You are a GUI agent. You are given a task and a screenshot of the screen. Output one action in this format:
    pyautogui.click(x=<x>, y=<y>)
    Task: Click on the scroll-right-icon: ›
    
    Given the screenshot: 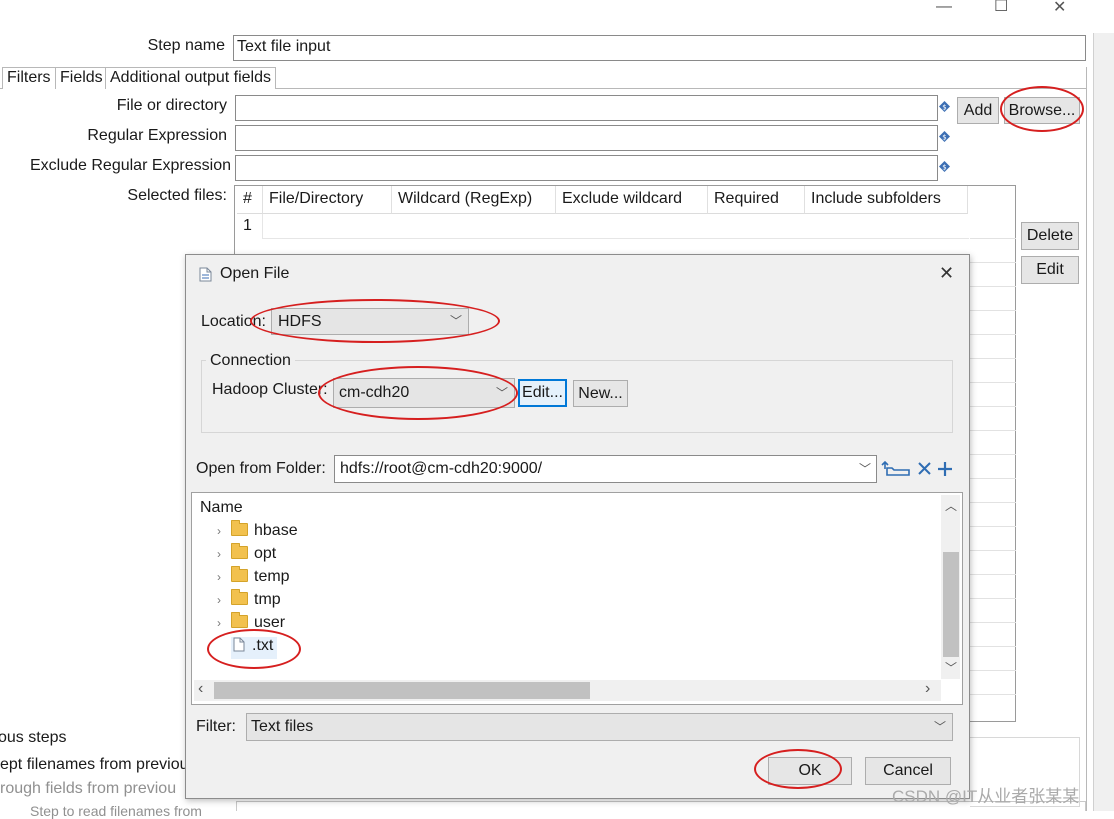 What is the action you would take?
    pyautogui.click(x=927, y=689)
    